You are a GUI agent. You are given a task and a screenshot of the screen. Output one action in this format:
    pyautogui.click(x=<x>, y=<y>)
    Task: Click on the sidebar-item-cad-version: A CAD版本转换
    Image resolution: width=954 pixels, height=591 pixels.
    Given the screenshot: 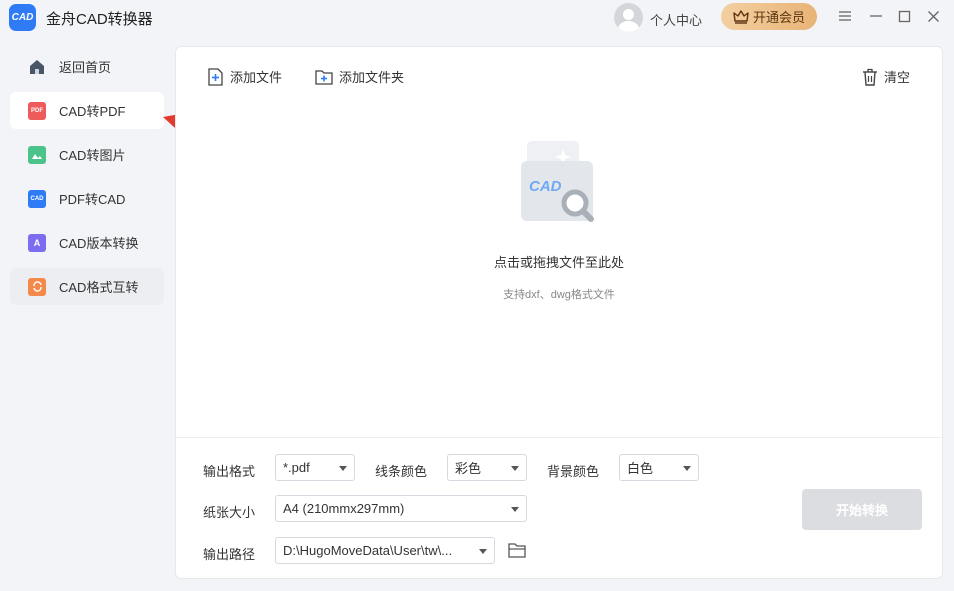 What is the action you would take?
    pyautogui.click(x=87, y=242)
    